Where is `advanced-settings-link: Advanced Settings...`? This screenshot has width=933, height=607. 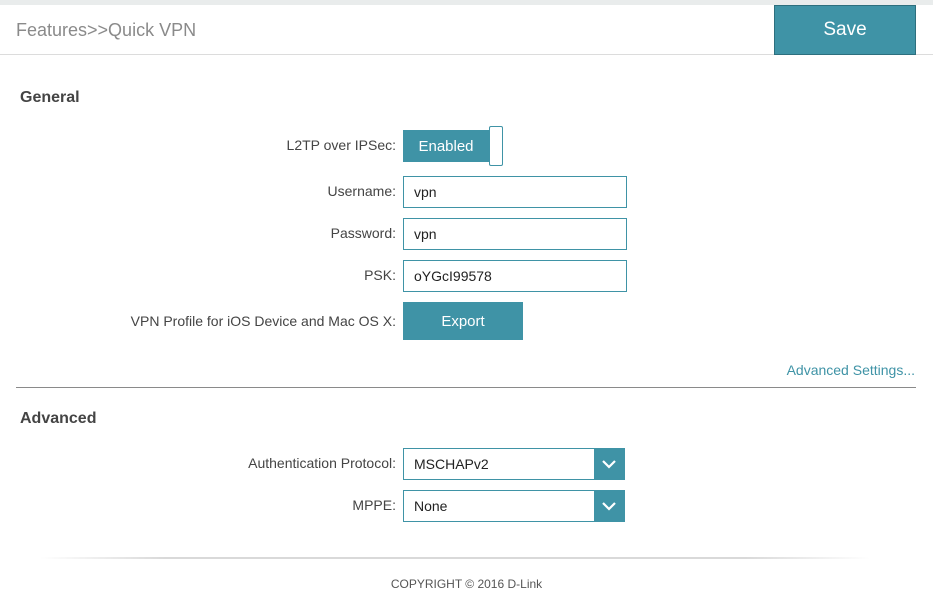 advanced-settings-link: Advanced Settings... is located at coordinates (851, 370).